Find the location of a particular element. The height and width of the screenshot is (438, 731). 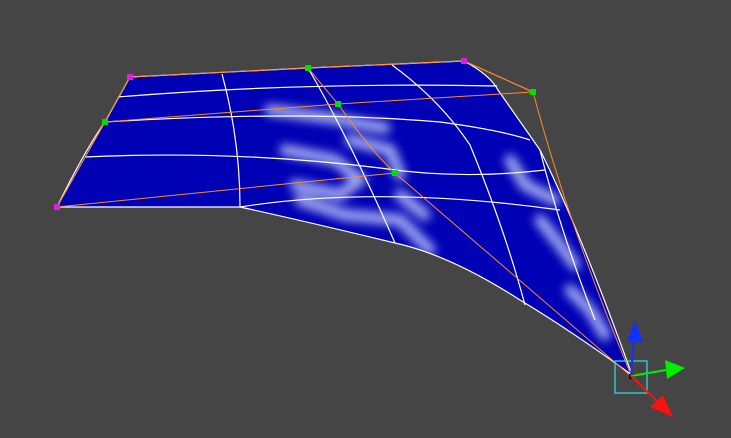

gizmo-y-axis is located at coordinates (657, 369).